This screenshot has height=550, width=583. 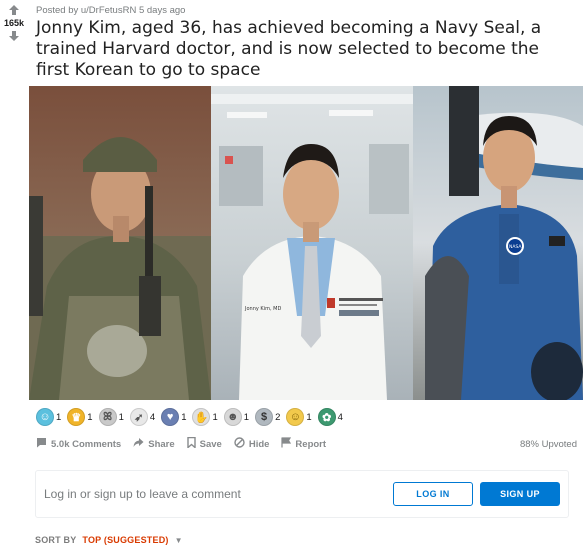 What do you see at coordinates (86, 444) in the screenshot?
I see `comments-label: 5.0k Comments` at bounding box center [86, 444].